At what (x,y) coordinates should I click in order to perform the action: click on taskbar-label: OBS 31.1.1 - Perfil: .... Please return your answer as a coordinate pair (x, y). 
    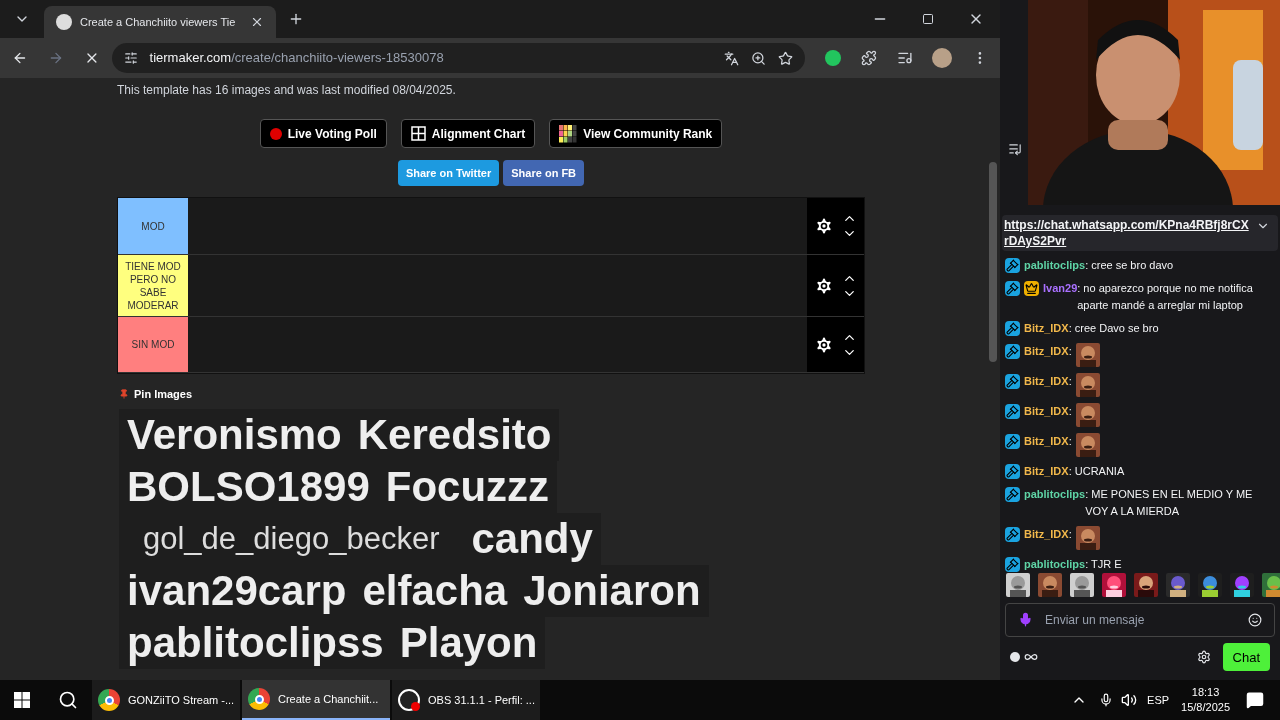
    Looking at the image, I should click on (481, 700).